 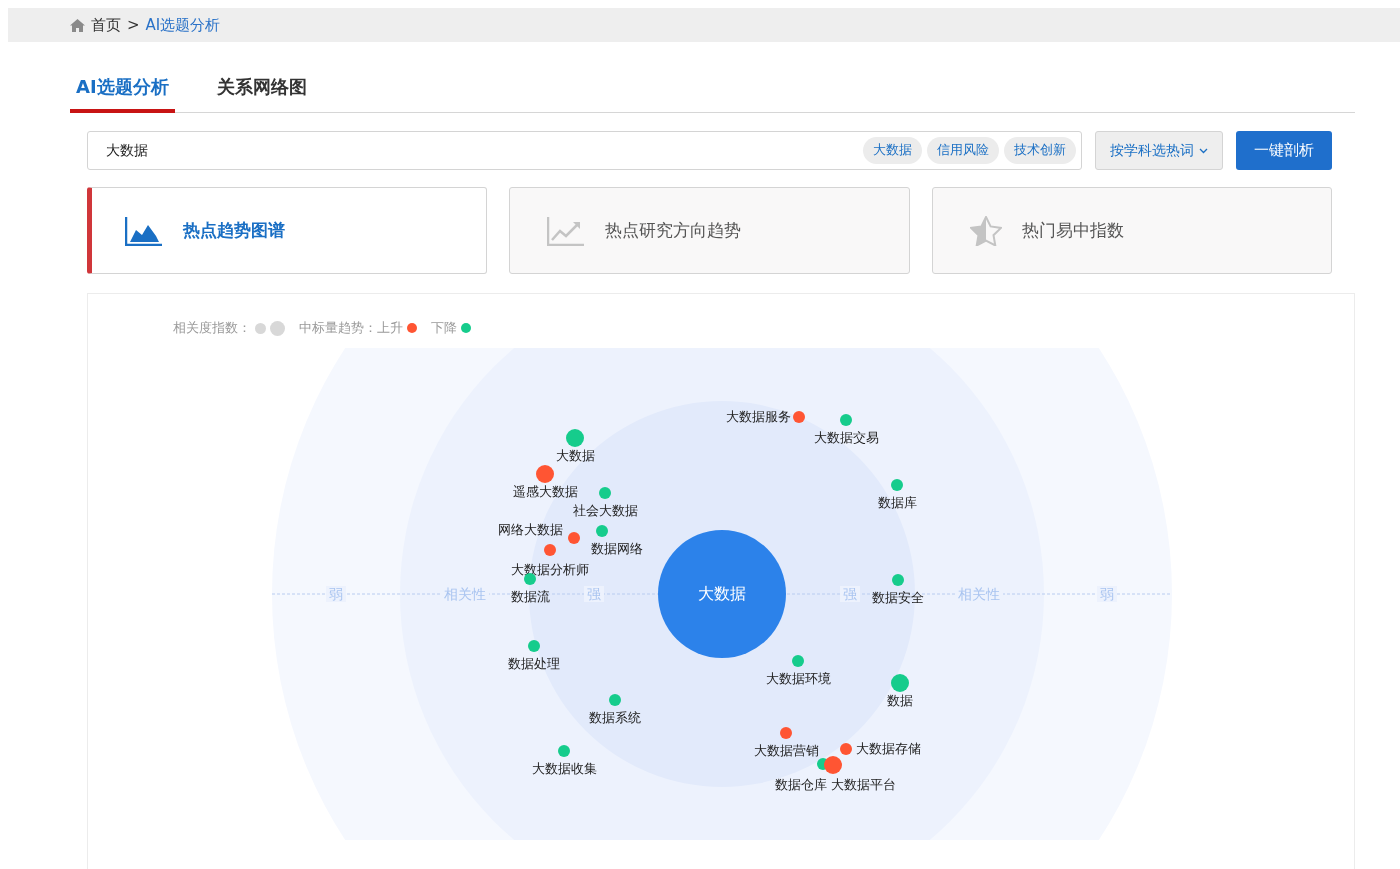 I want to click on analysis-card: 热点趋势图谱, so click(x=287, y=230).